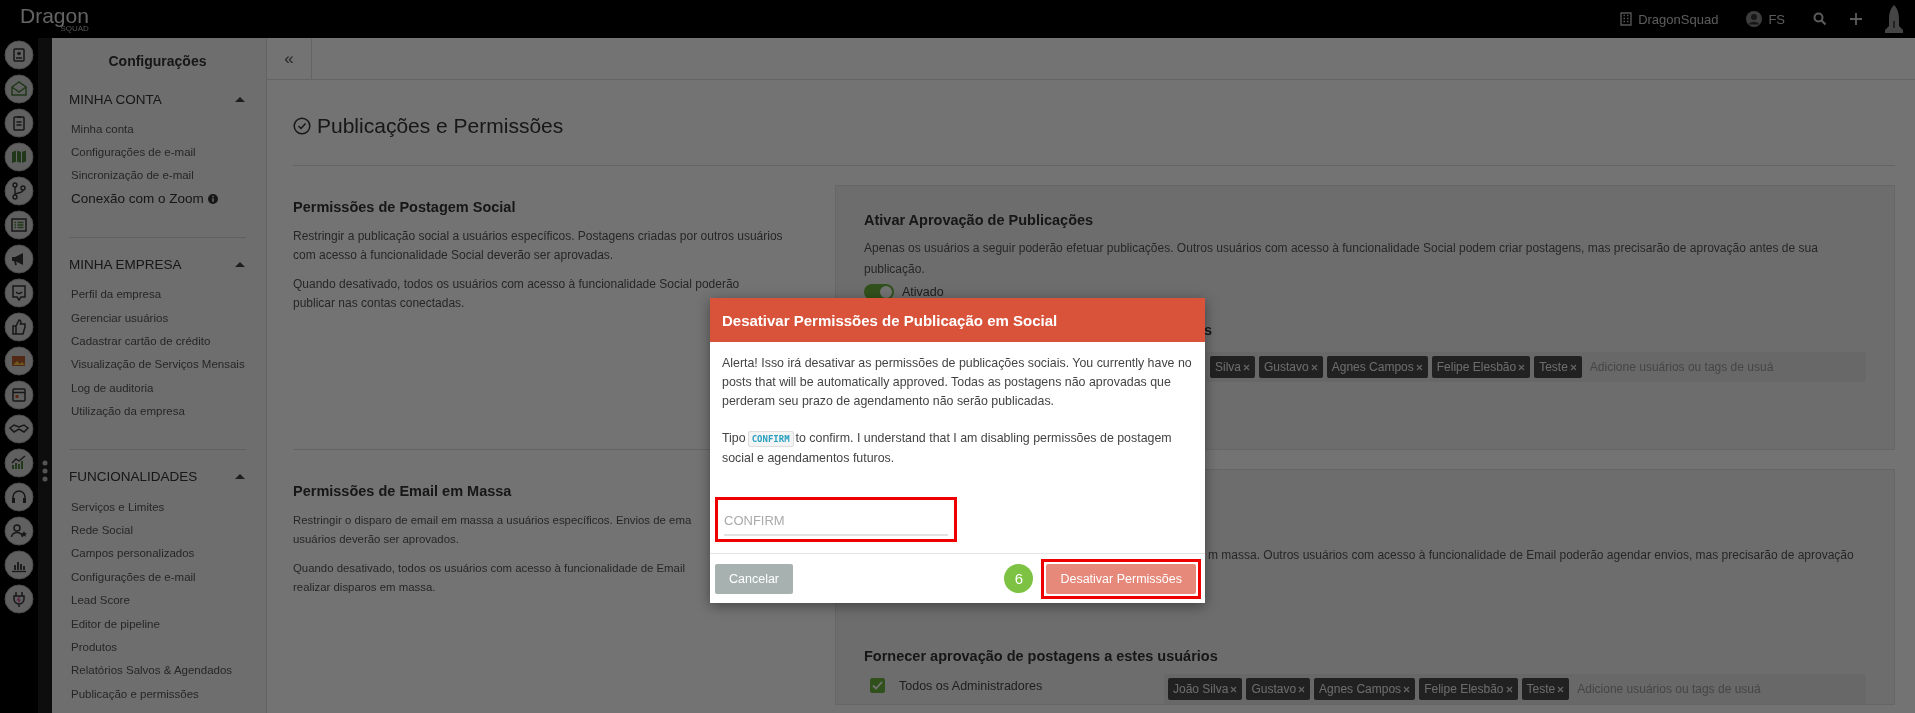  I want to click on headset-icon, so click(19, 497).